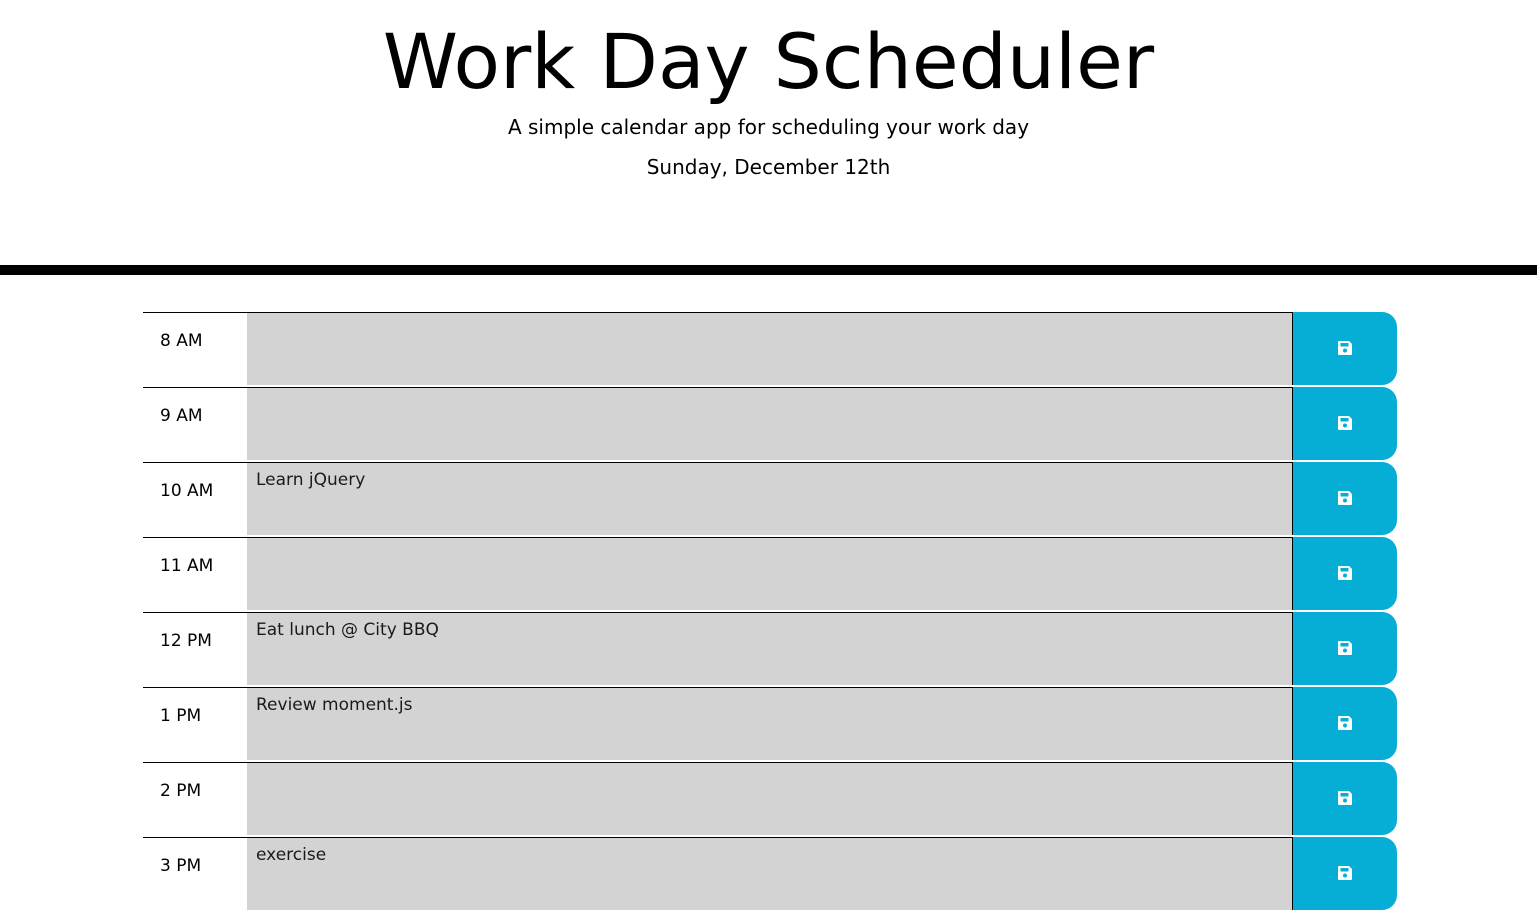  Describe the element at coordinates (768, 167) in the screenshot. I see `current-day: Sunday, December 12th` at that location.